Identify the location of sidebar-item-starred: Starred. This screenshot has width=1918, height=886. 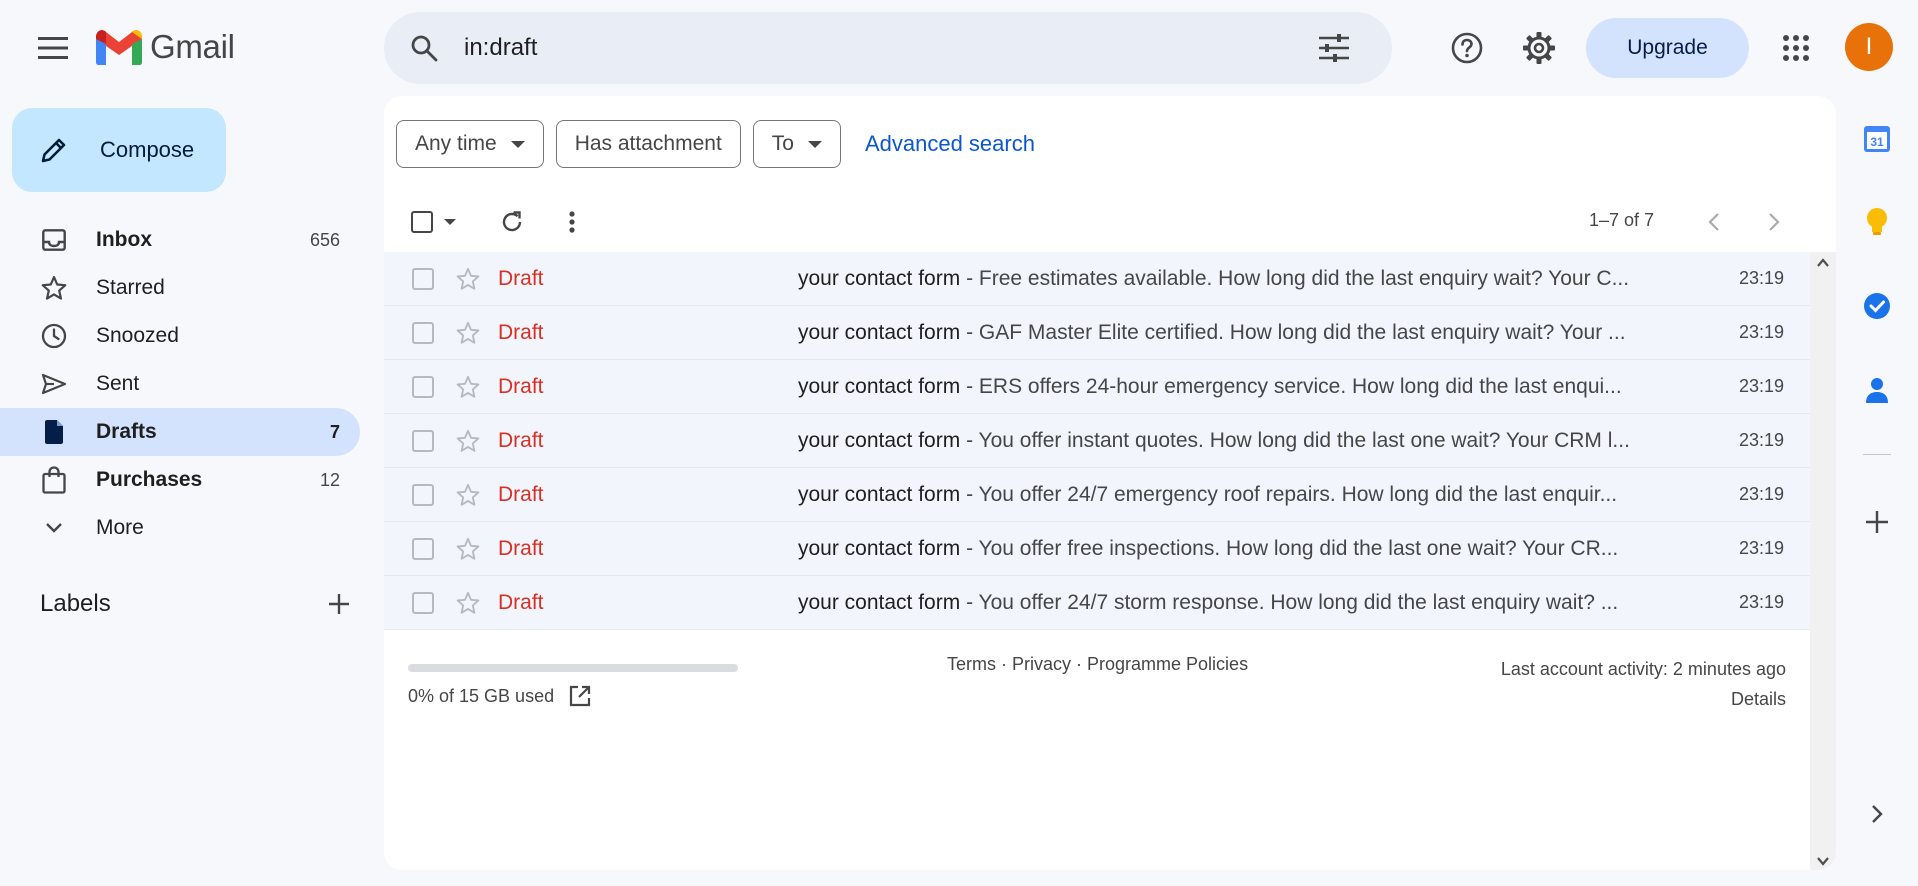
(180, 288).